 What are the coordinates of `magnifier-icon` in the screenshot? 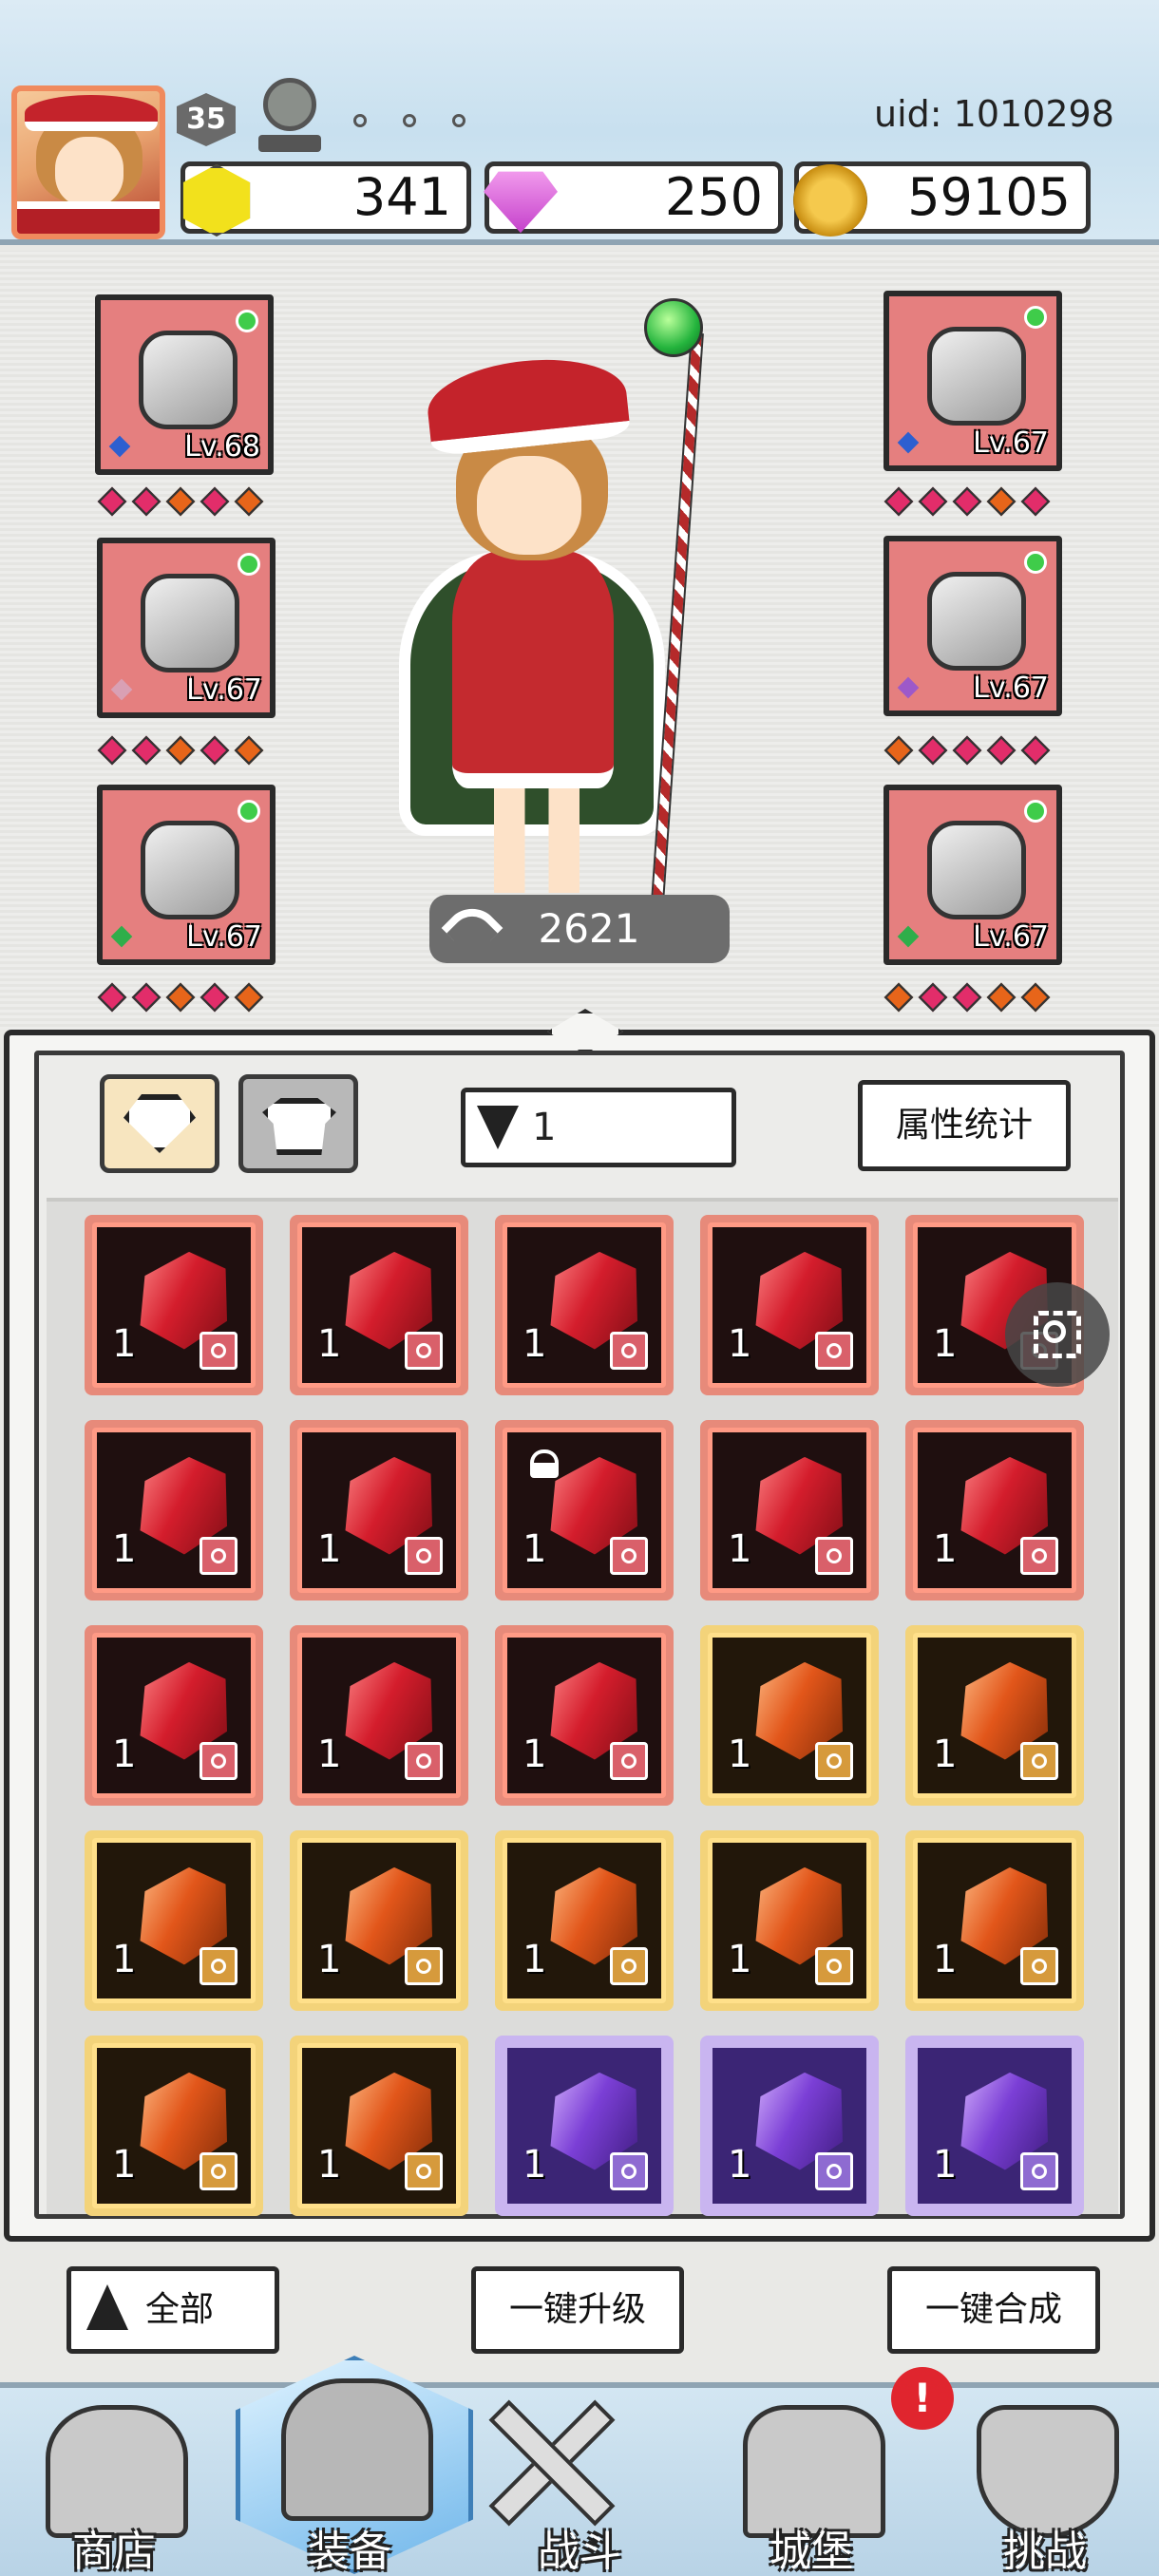 It's located at (1054, 1331).